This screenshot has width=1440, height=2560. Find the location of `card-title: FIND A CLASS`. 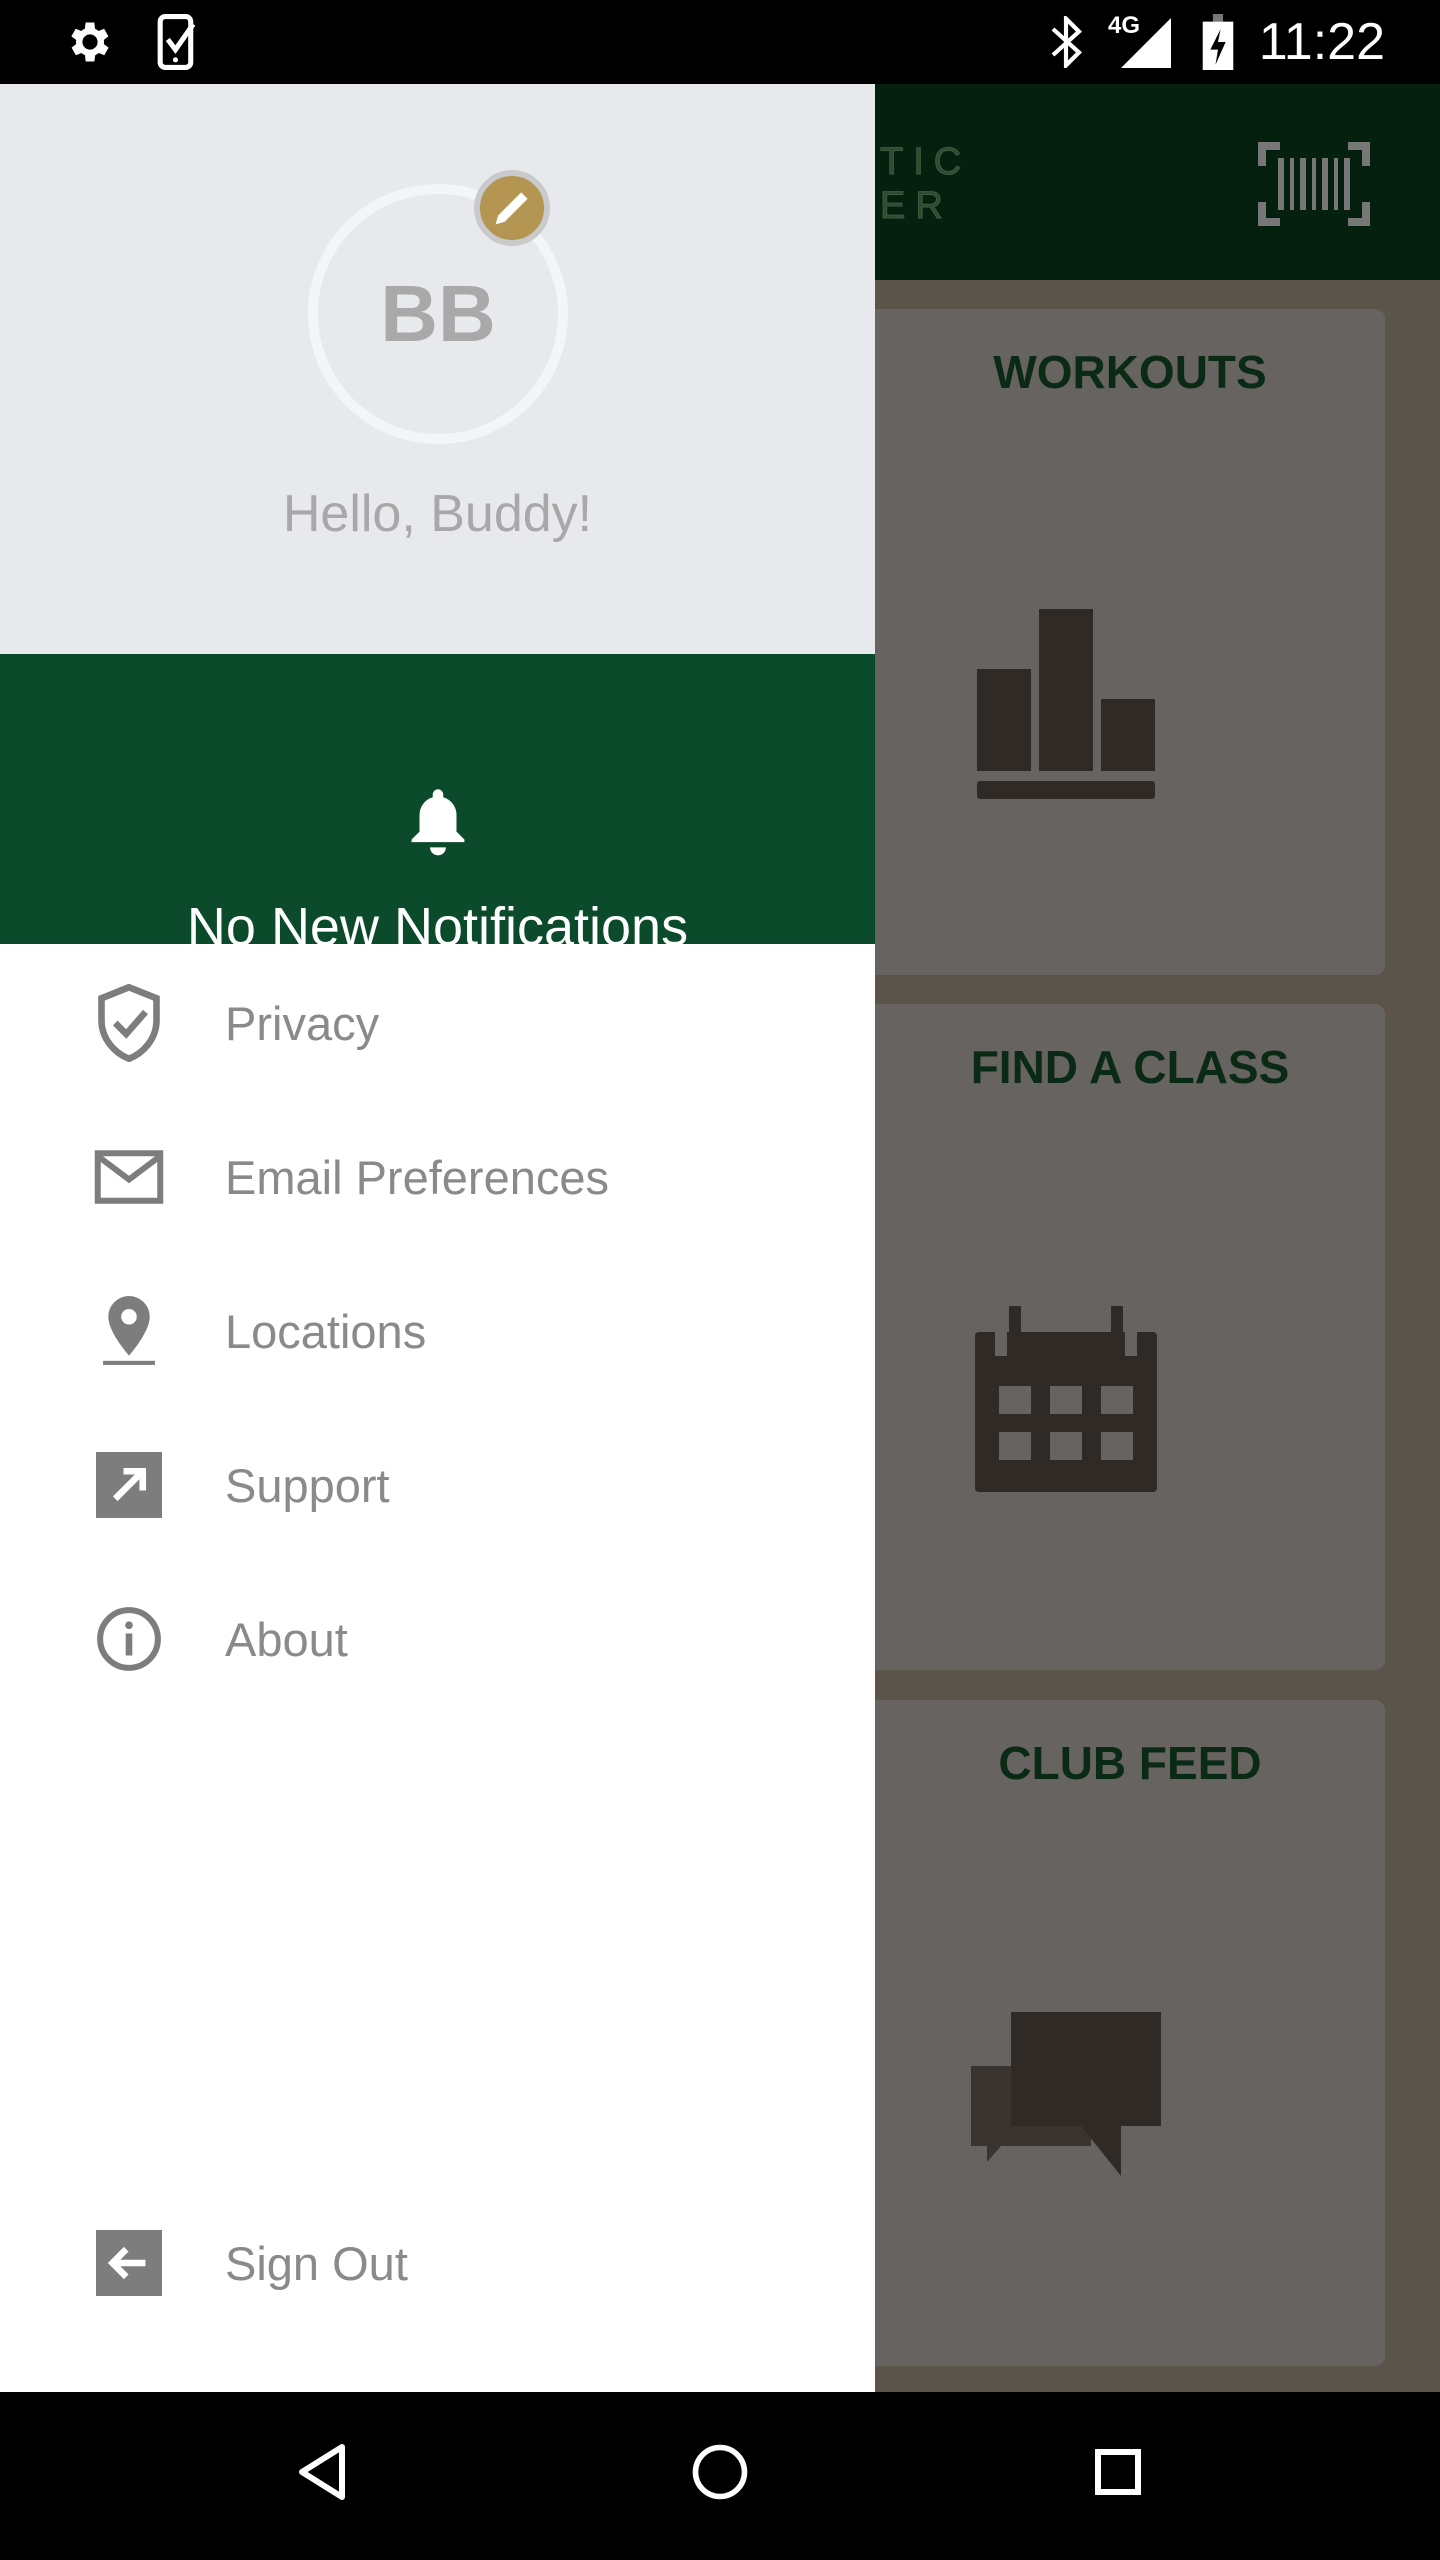

card-title: FIND A CLASS is located at coordinates (1130, 1067).